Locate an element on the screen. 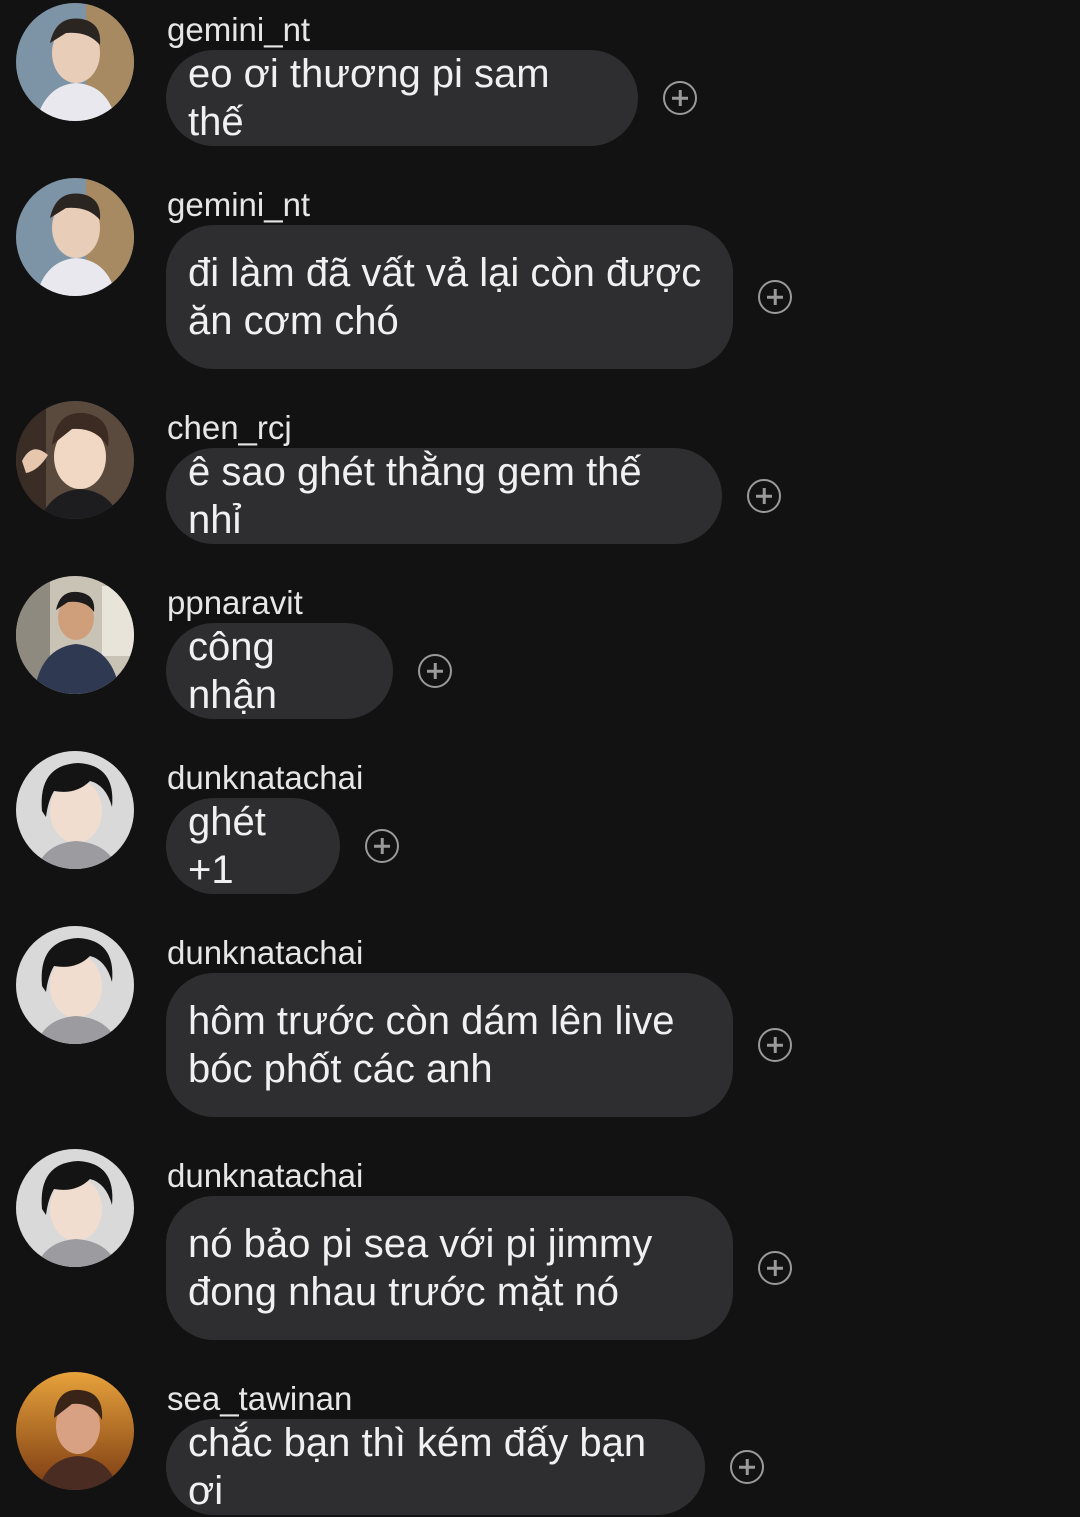 The width and height of the screenshot is (1080, 1517). message-bubble: chắc bạn thì kém đấy bạn ơi is located at coordinates (435, 1467).